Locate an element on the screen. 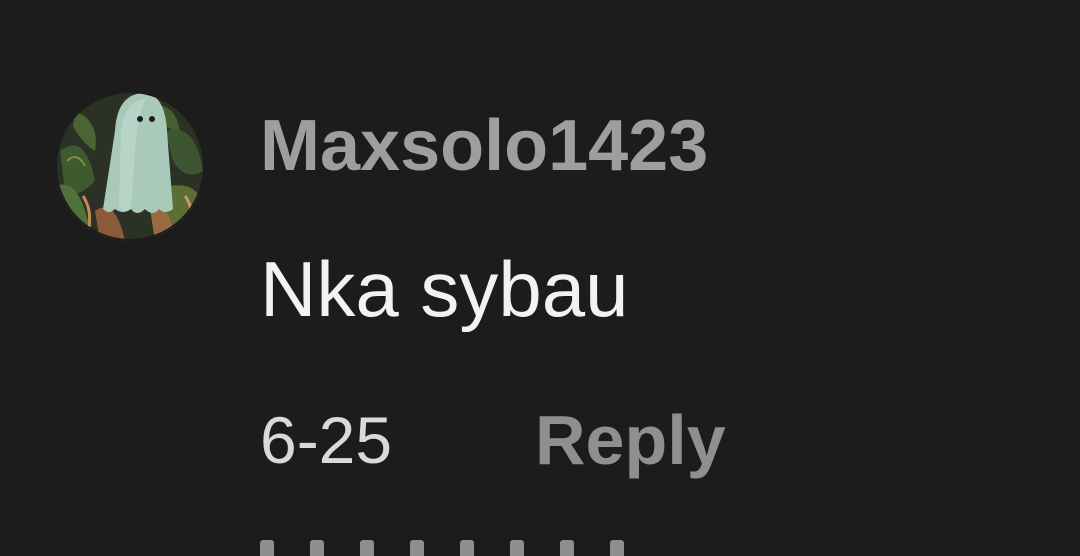 The image size is (1080, 556). avatar is located at coordinates (130, 166).